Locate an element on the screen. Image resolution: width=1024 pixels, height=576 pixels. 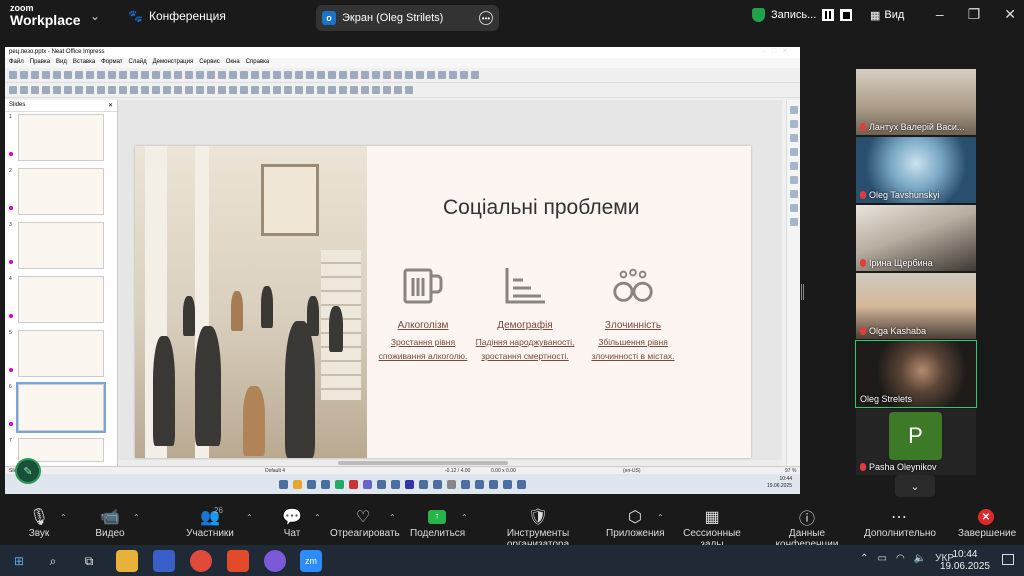
minimize-icon: – is located at coordinates (940, 14).